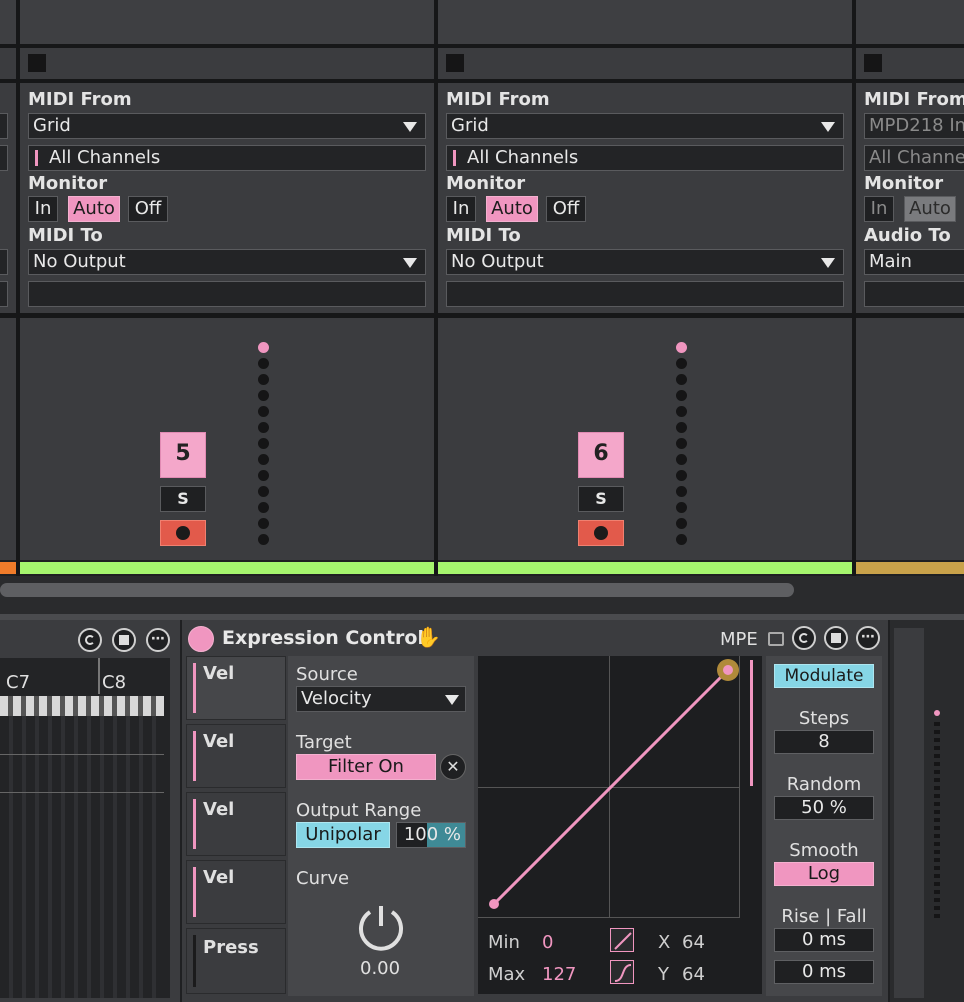 The image size is (964, 1002). What do you see at coordinates (824, 874) in the screenshot?
I see `smooth-mode-toggle: Log` at bounding box center [824, 874].